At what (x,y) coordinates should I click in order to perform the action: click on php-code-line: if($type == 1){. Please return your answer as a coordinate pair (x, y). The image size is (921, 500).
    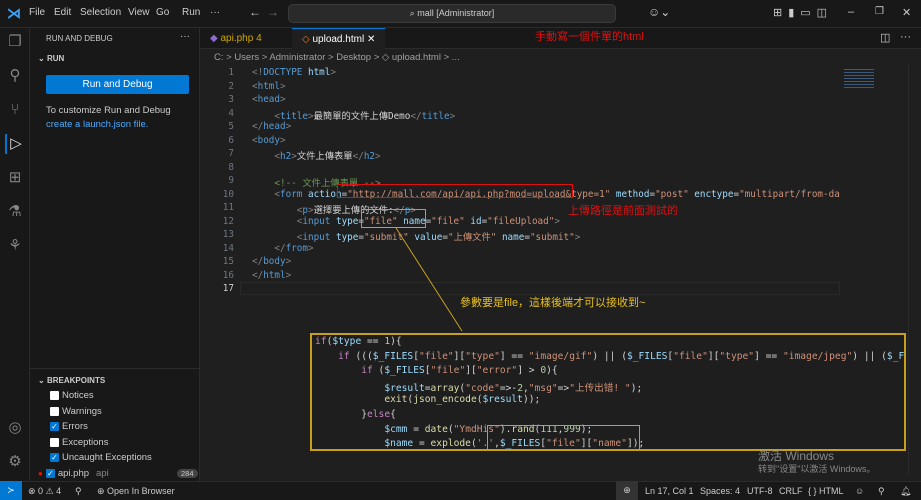
    Looking at the image, I should click on (358, 341).